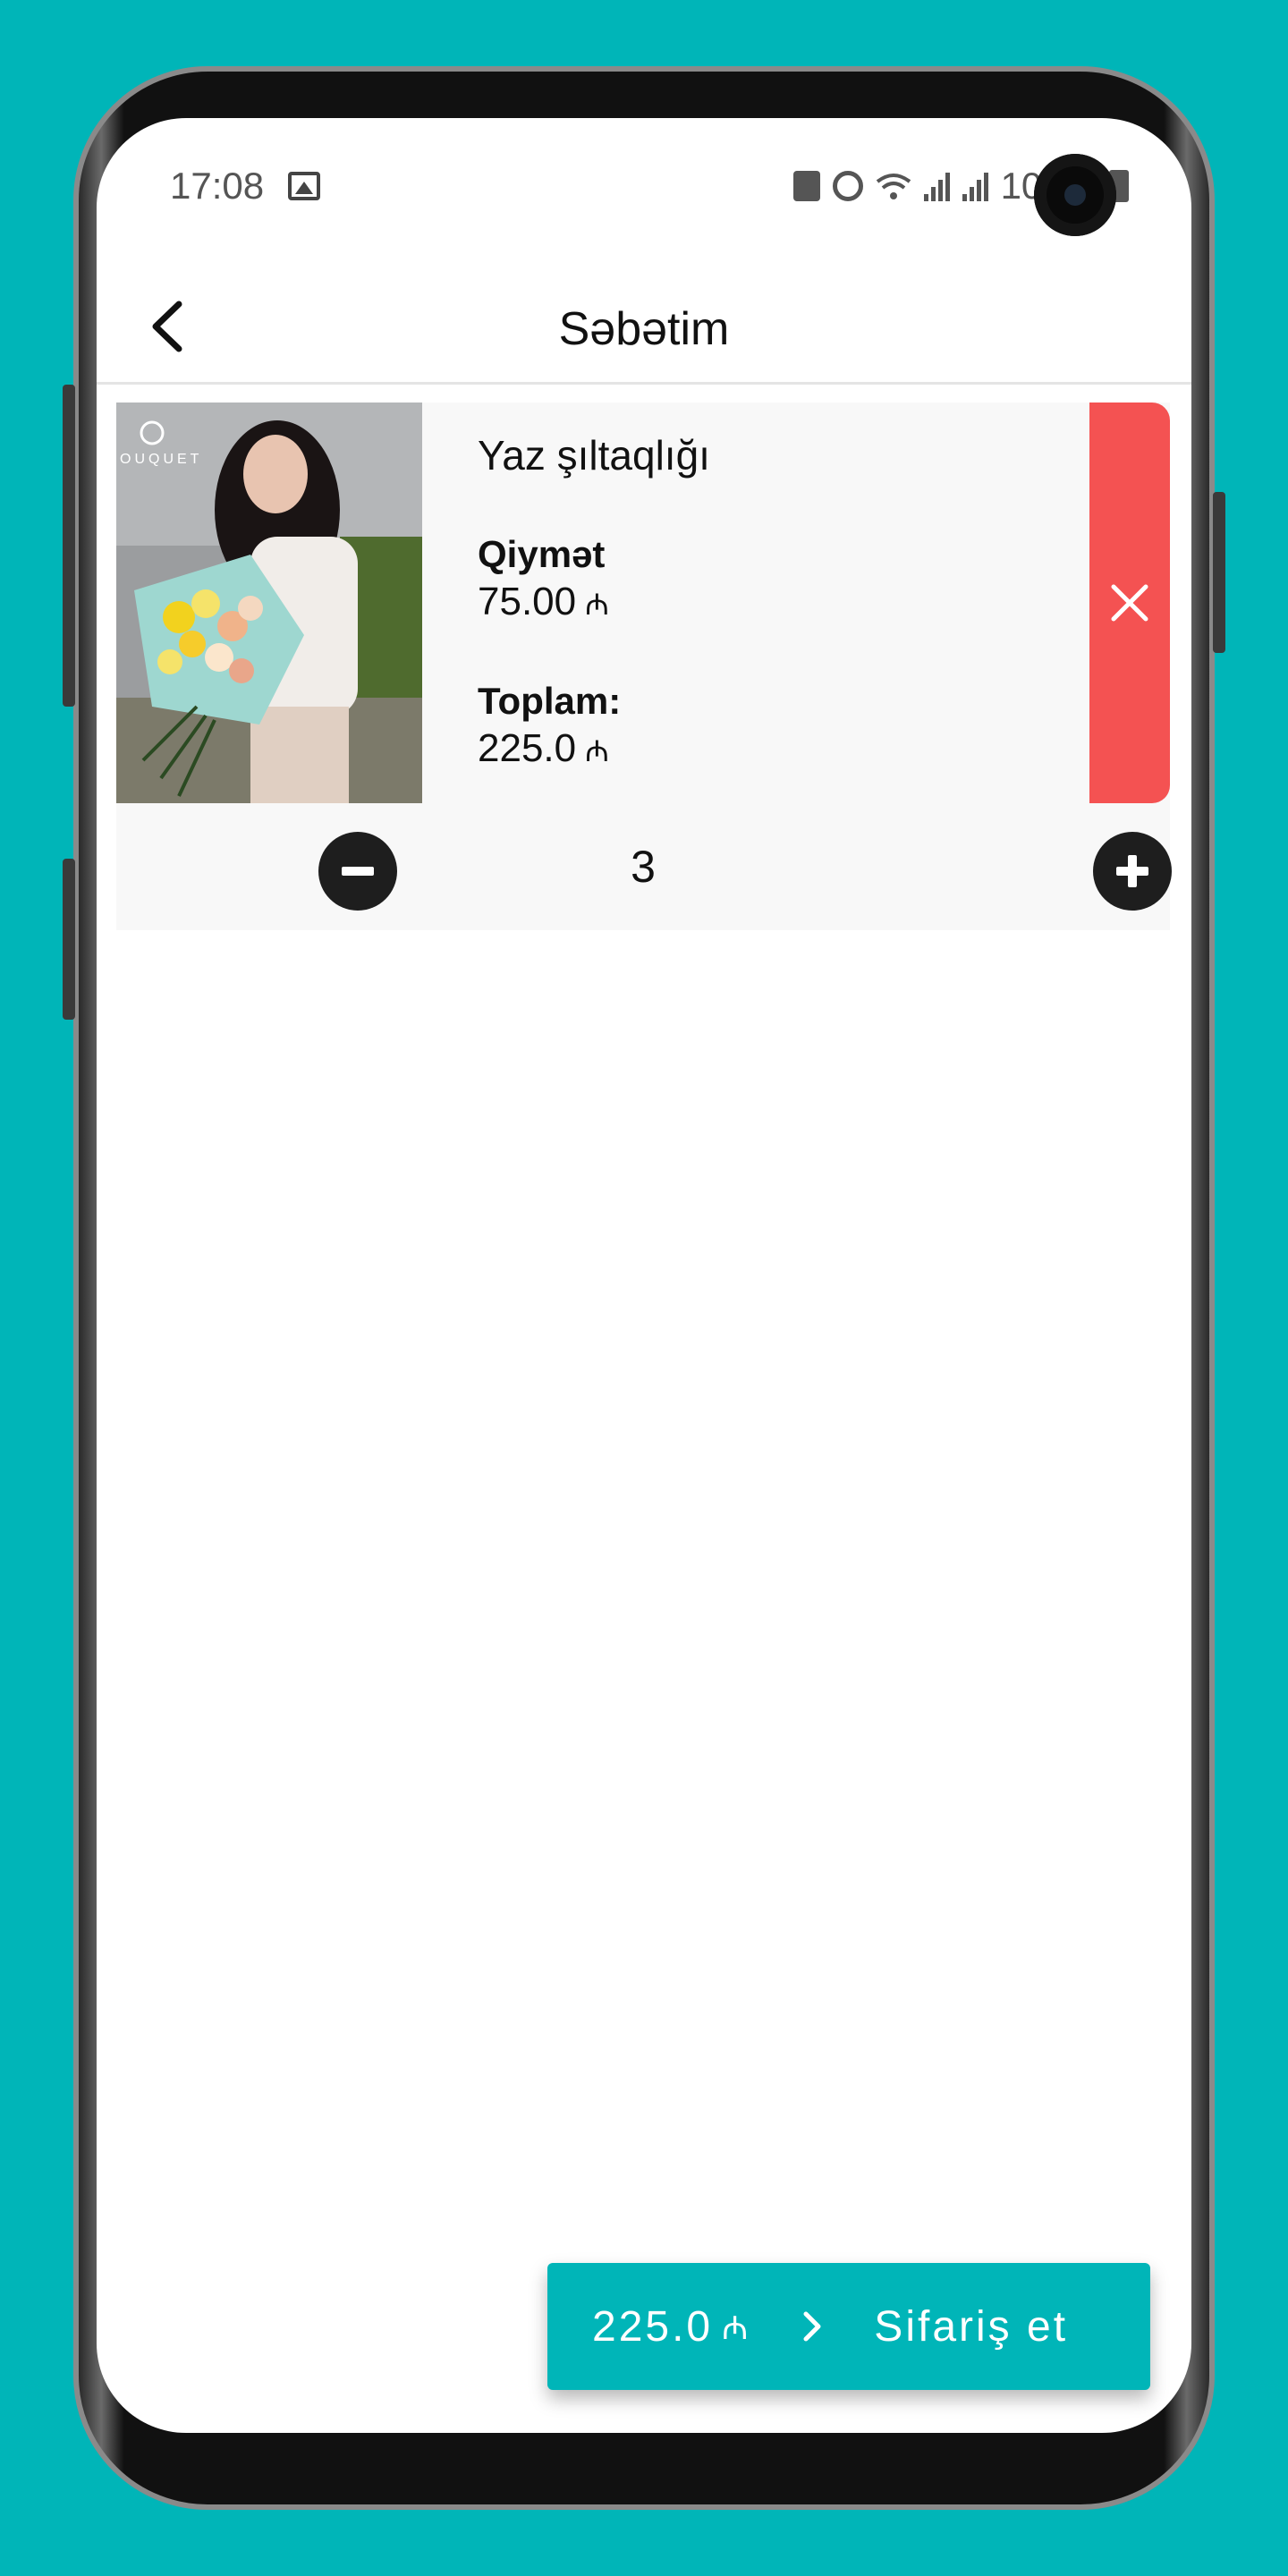  I want to click on price-value: 75.00 ₼, so click(543, 602).